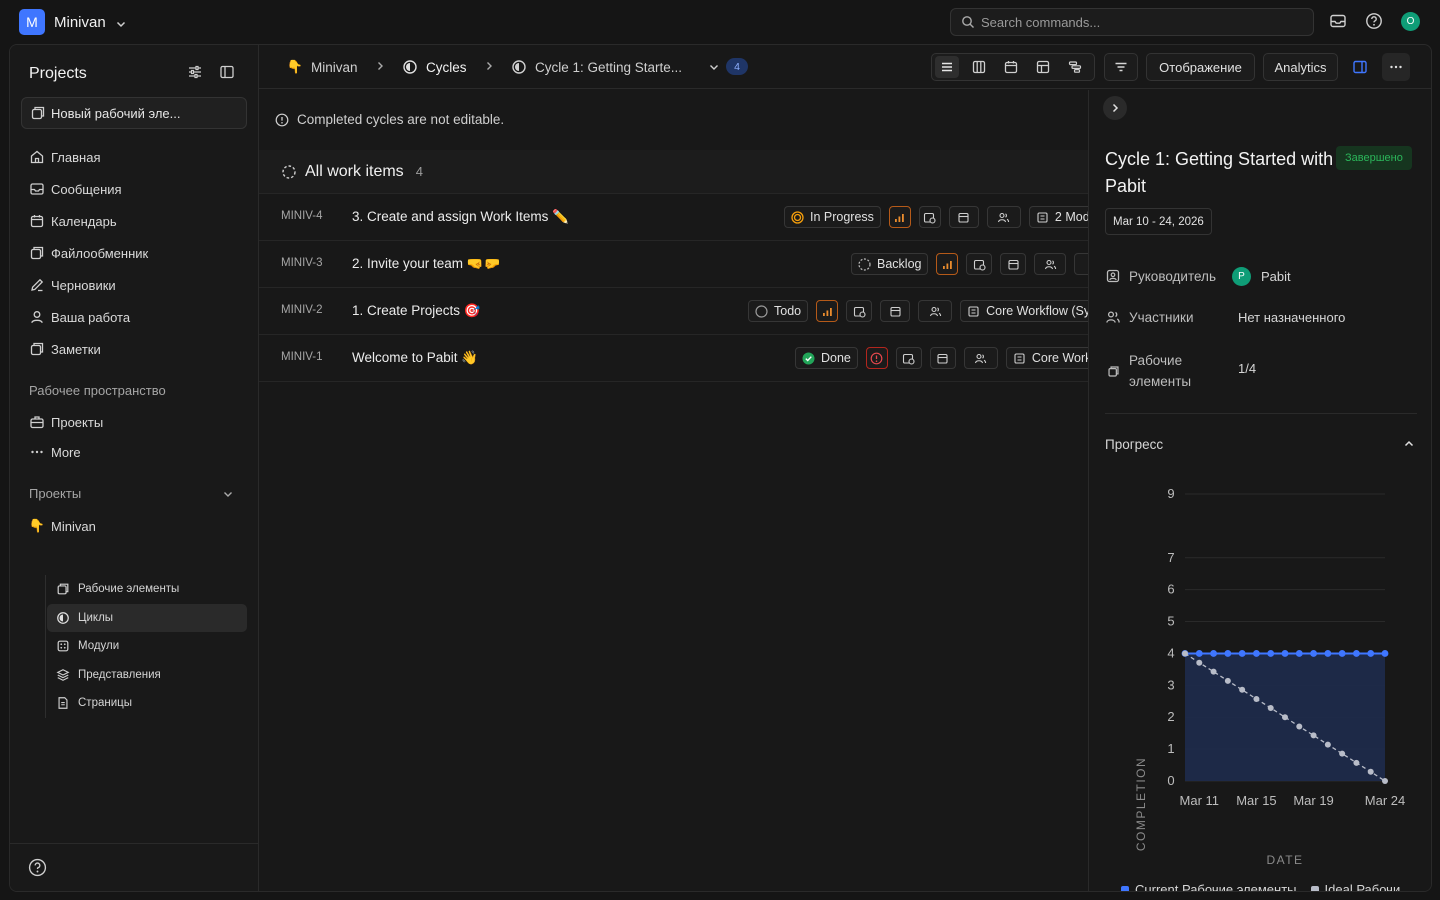 This screenshot has width=1440, height=900. I want to click on user-avatar: O, so click(1410, 21).